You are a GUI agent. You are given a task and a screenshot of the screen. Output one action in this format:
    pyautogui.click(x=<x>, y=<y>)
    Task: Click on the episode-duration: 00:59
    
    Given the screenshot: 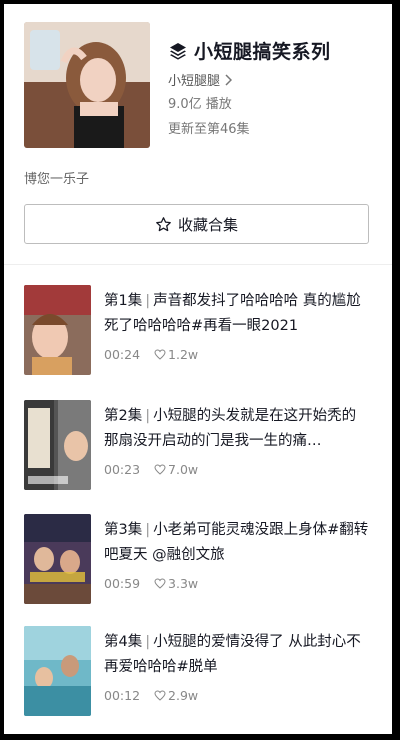 What is the action you would take?
    pyautogui.click(x=122, y=583)
    